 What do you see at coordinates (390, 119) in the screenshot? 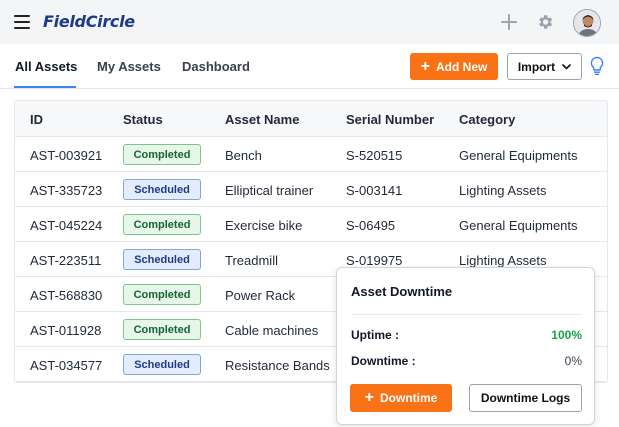
I see `column-header-serial-number: Serial Number` at bounding box center [390, 119].